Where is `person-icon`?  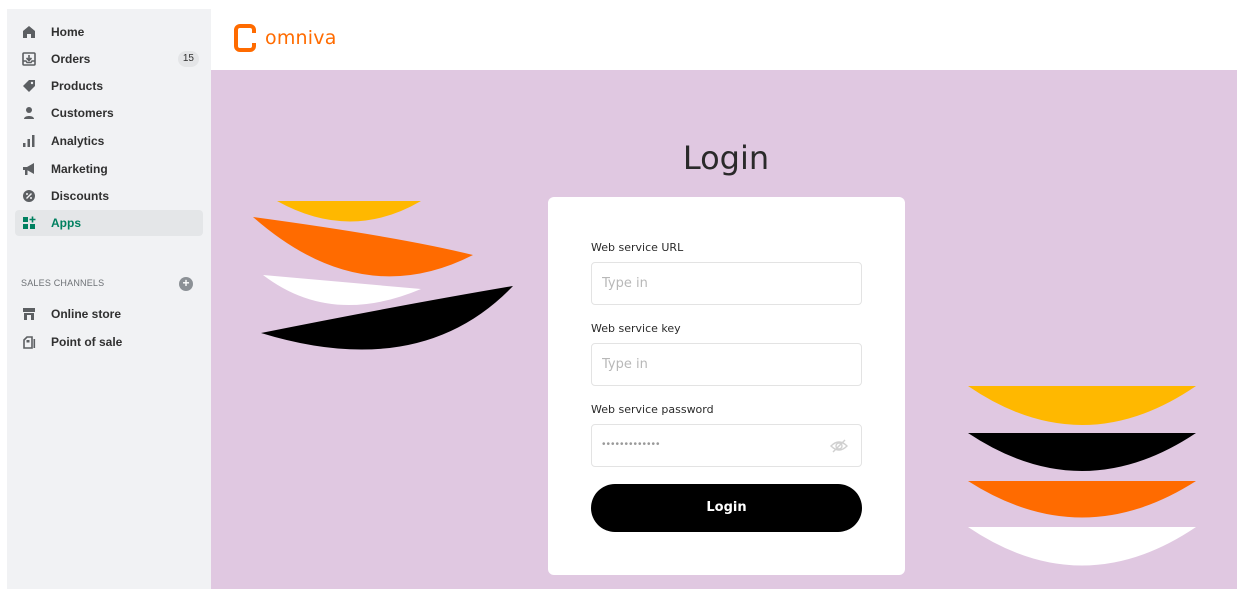 person-icon is located at coordinates (29, 113).